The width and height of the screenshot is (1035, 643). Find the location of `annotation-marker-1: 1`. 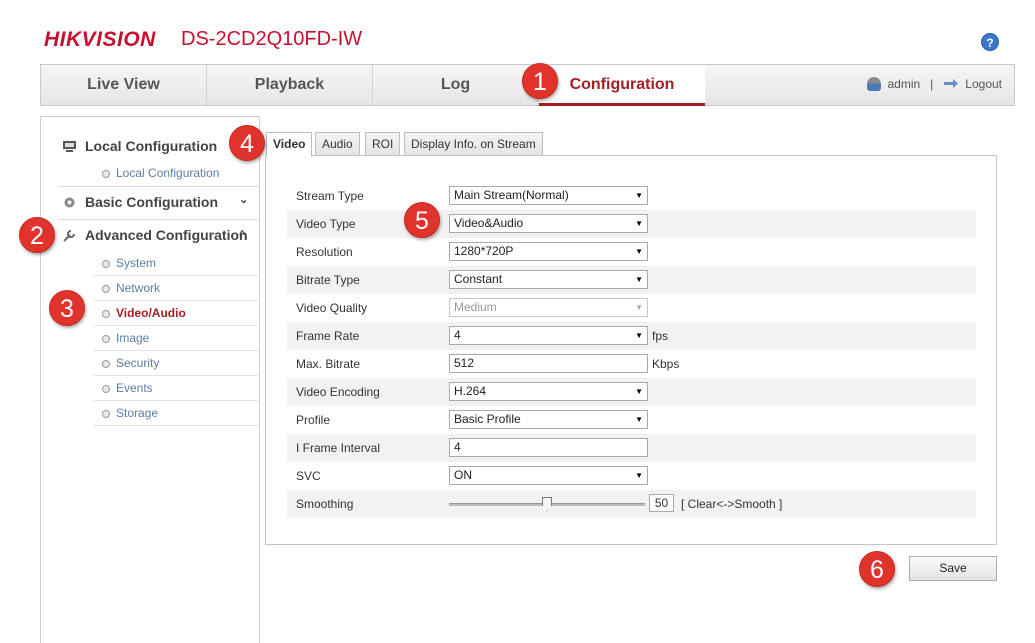

annotation-marker-1: 1 is located at coordinates (540, 81).